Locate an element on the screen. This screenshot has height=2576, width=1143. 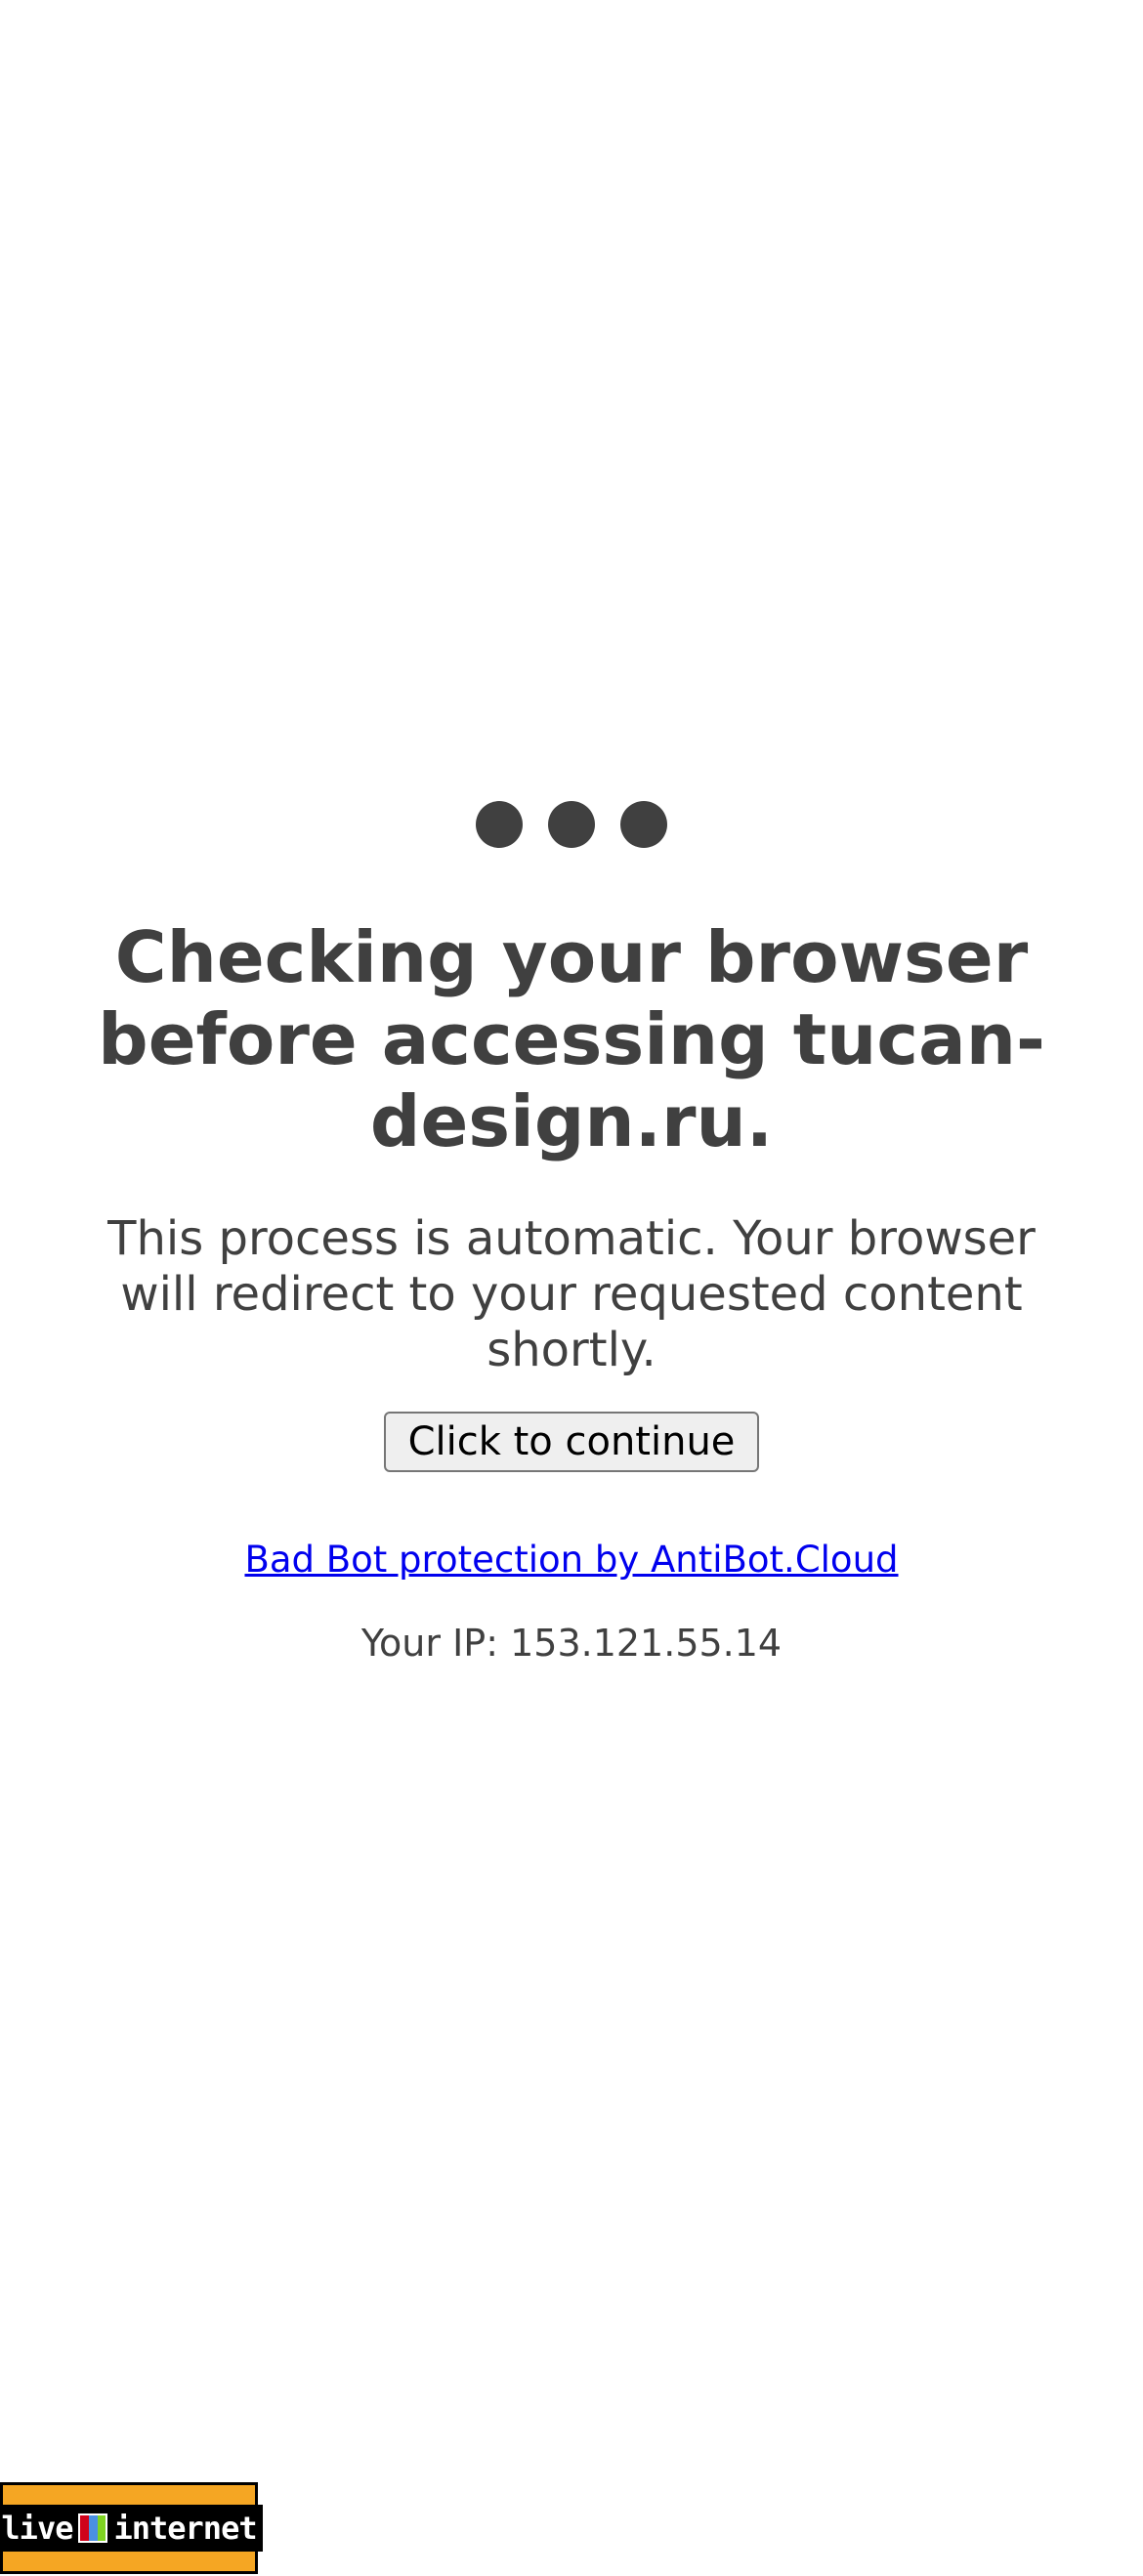
liveinternet-counter-badge: live internet is located at coordinates (131, 2528).